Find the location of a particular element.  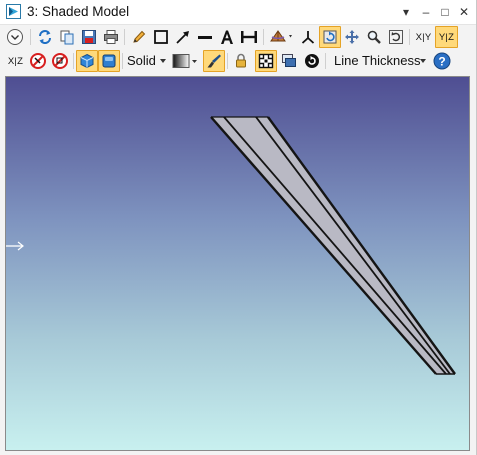

clear-all-icon is located at coordinates (60, 61).